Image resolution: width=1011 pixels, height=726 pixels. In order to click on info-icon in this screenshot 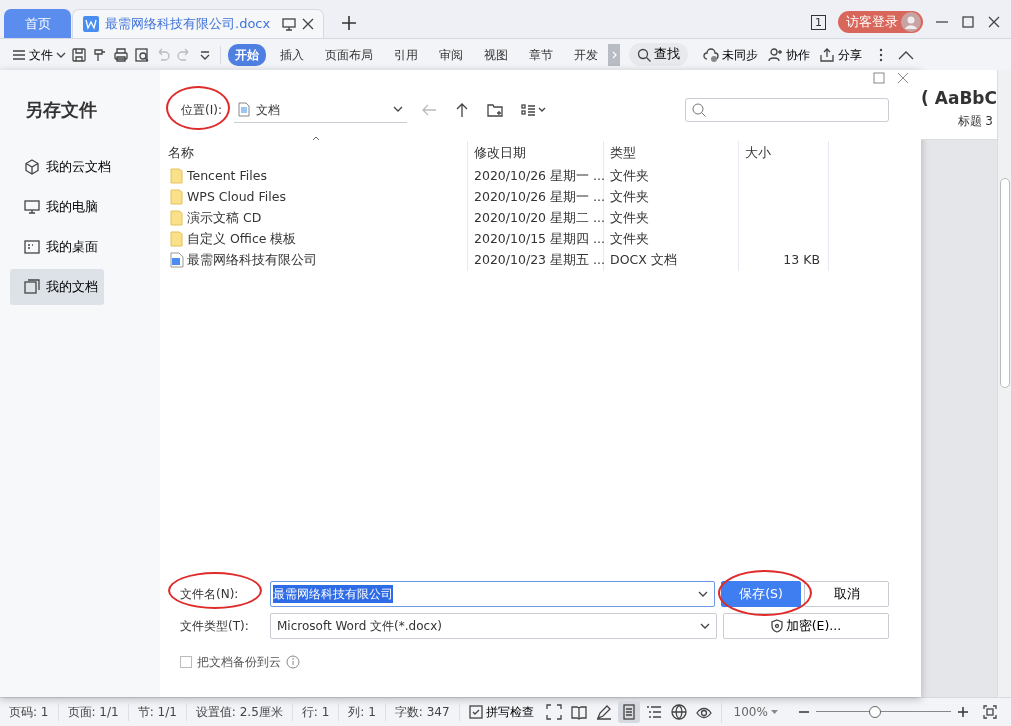, I will do `click(293, 662)`.